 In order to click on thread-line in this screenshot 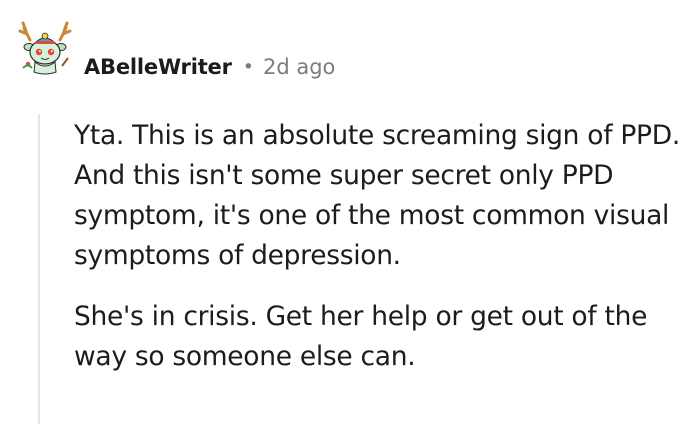, I will do `click(39, 269)`.